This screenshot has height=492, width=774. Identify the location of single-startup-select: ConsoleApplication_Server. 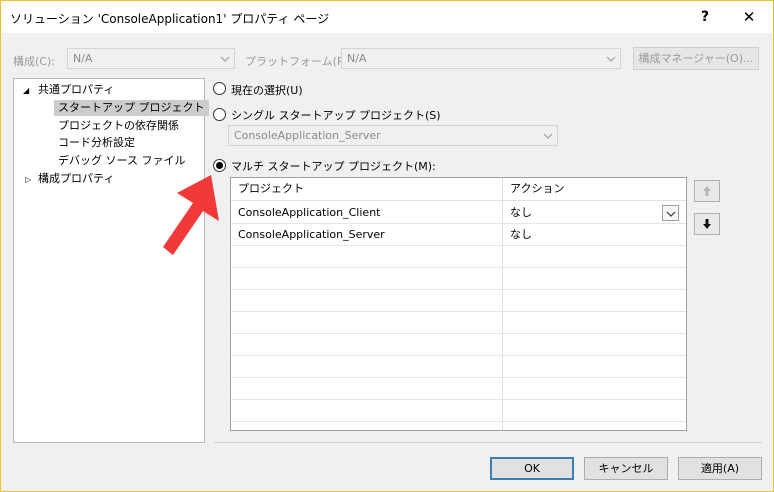
(393, 135).